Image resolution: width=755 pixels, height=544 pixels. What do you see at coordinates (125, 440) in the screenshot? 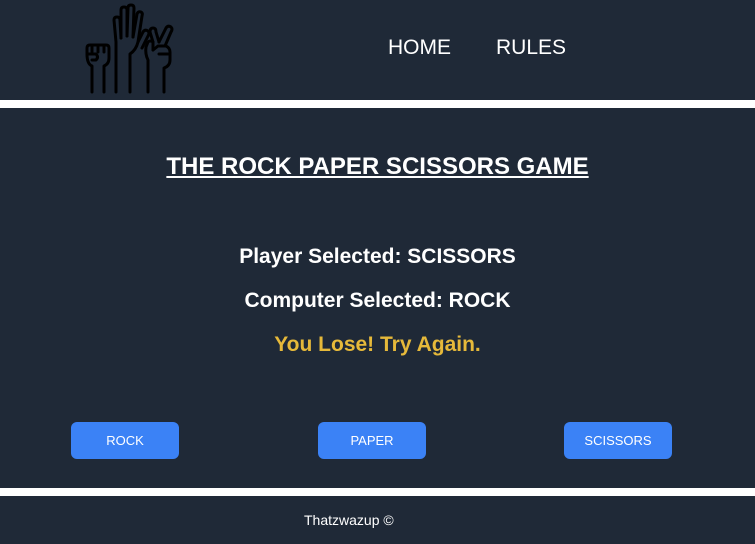
I see `rock-button: ROCK` at bounding box center [125, 440].